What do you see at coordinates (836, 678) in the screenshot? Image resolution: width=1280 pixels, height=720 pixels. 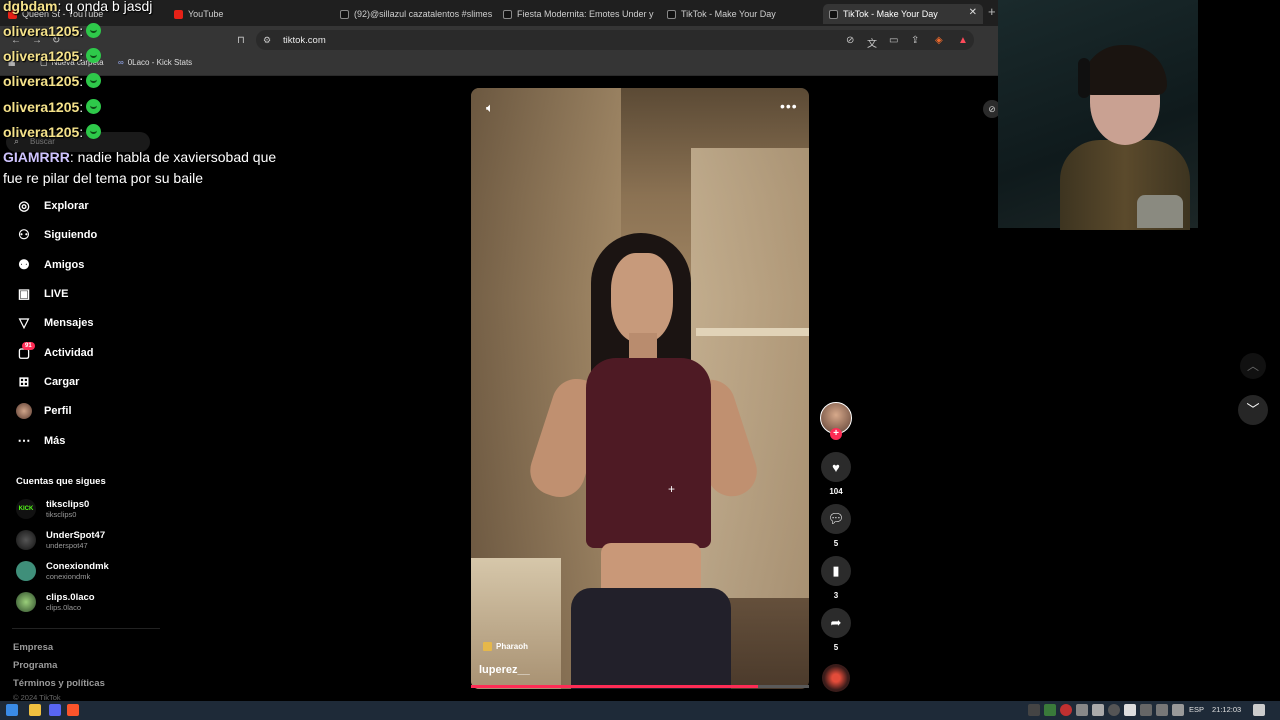 I see `music-disc-icon` at bounding box center [836, 678].